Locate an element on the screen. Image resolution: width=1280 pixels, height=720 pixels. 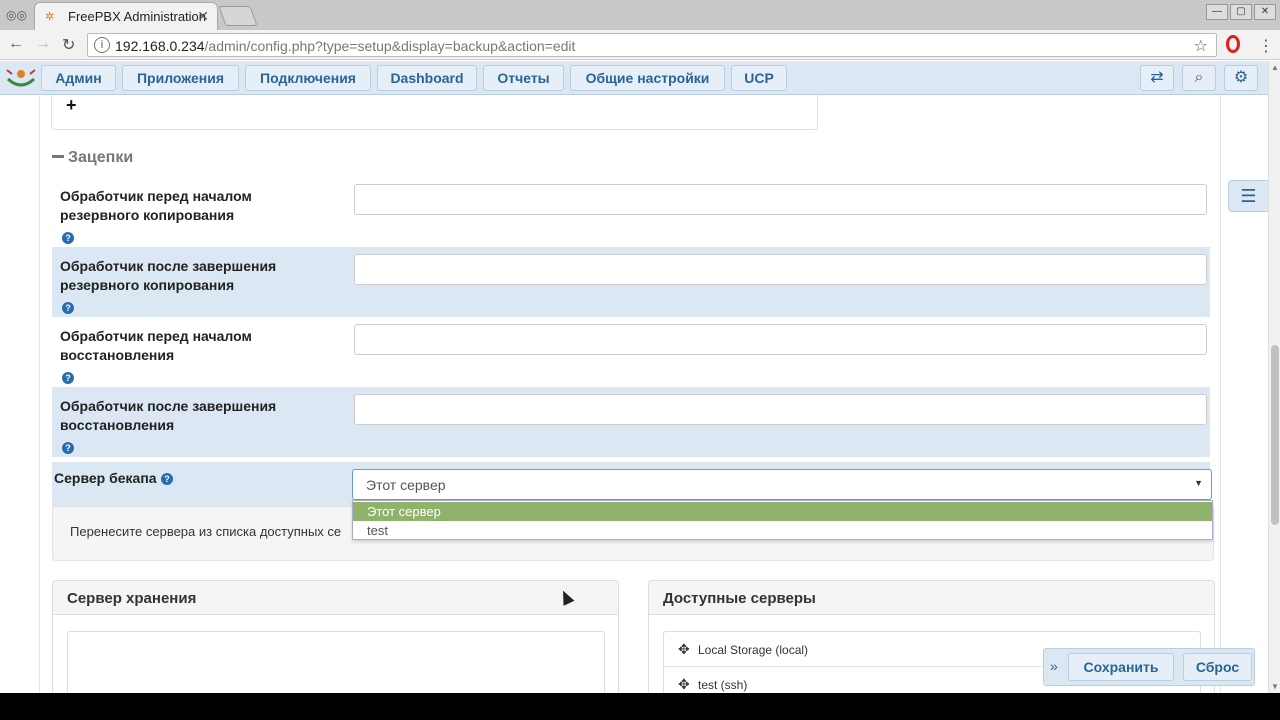
backup-server-select: Этот сервер ▼ is located at coordinates (782, 484).